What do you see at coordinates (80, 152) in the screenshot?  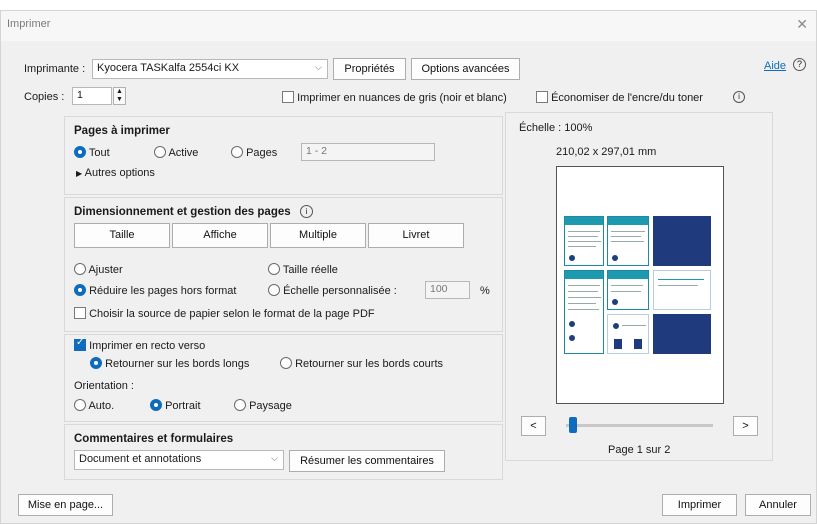 I see `pages-all-radio` at bounding box center [80, 152].